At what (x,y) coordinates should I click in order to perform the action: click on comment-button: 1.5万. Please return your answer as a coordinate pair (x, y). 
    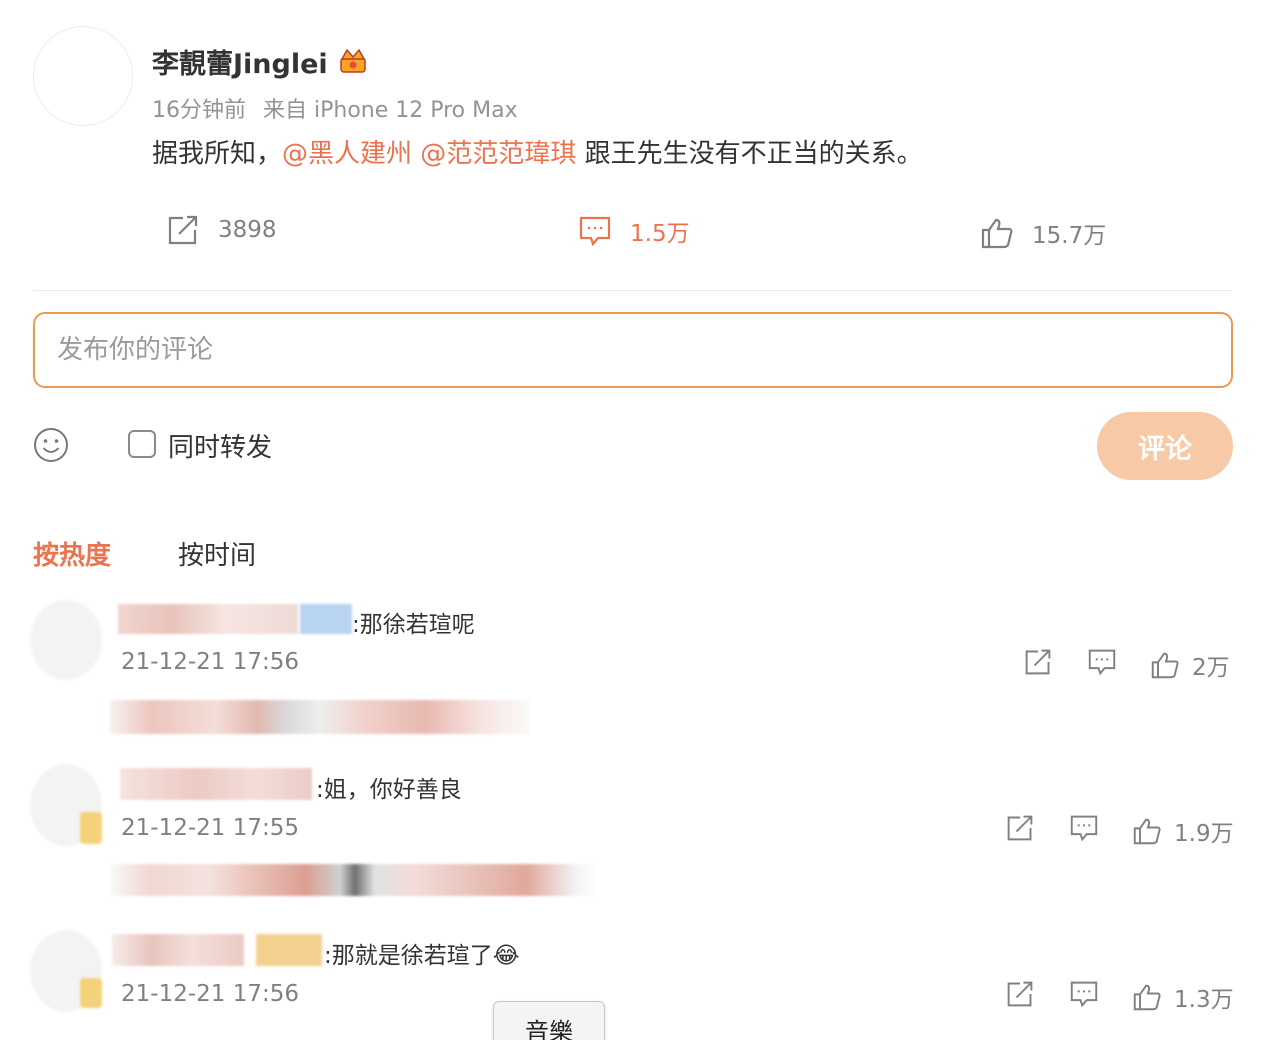
    Looking at the image, I should click on (634, 231).